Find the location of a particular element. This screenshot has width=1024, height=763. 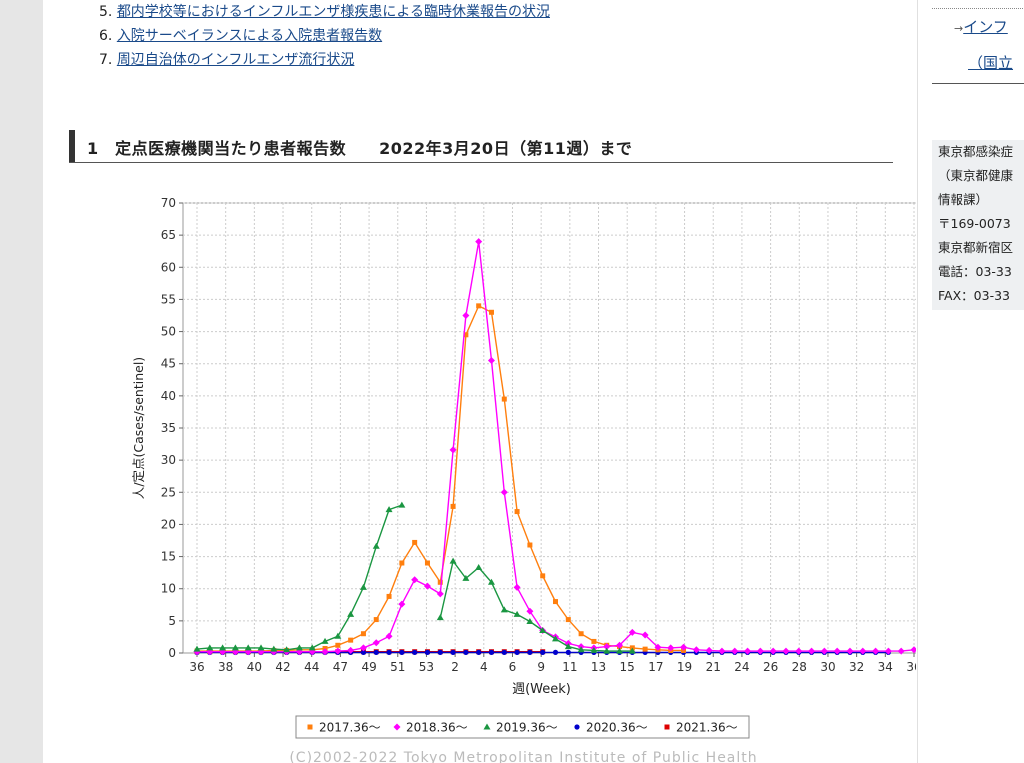

x-tick-label: 17 is located at coordinates (655, 667).